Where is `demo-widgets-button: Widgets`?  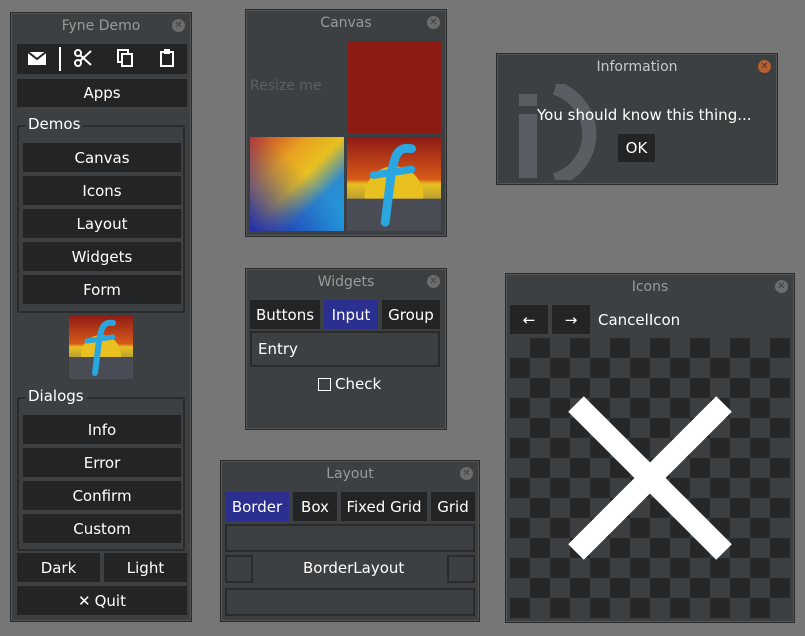 demo-widgets-button: Widgets is located at coordinates (102, 256).